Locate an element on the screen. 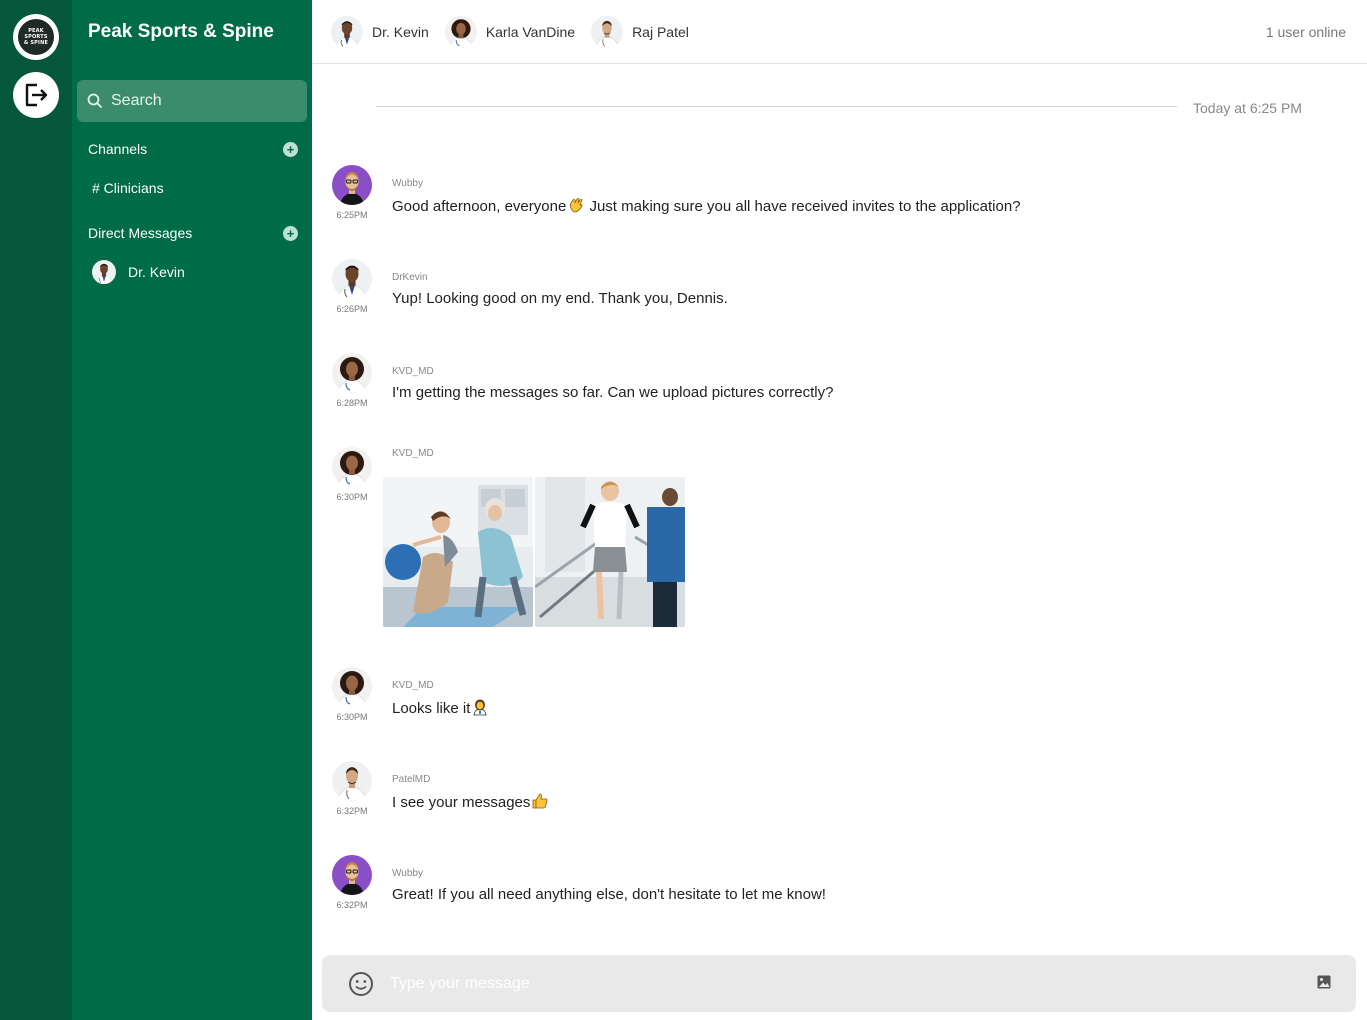  message-text-part: Good afternoon, everyone is located at coordinates (479, 206).